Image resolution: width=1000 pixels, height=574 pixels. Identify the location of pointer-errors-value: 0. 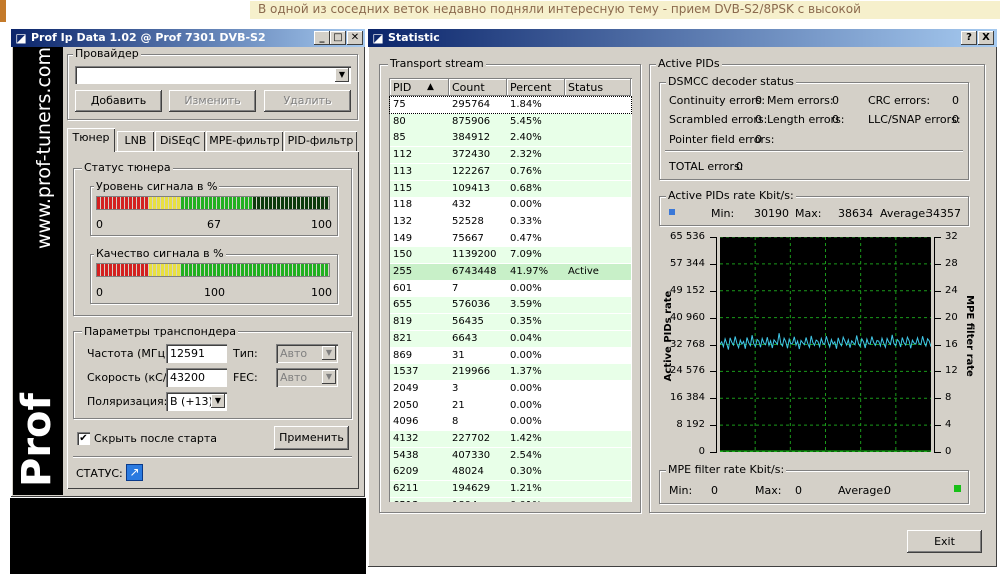
(758, 139).